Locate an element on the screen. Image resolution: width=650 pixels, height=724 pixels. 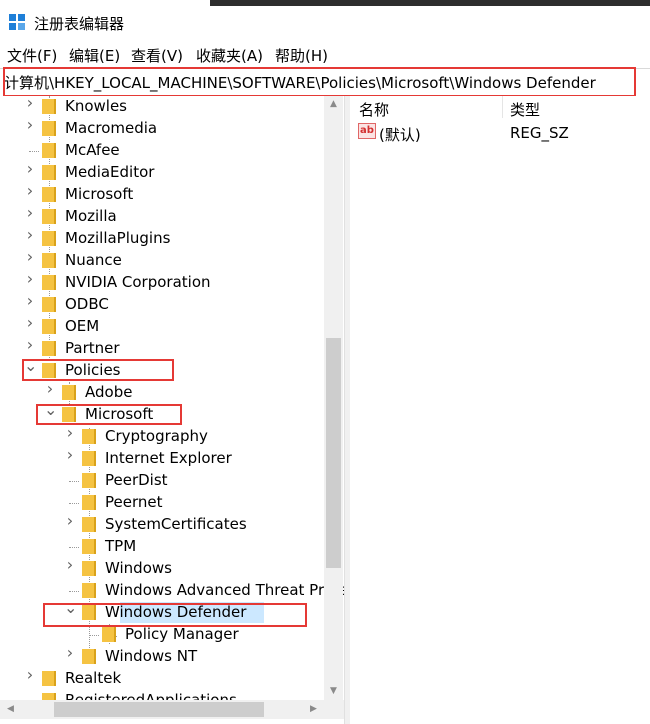
tree-horizontal-scrollbar: ◀ ▶ is located at coordinates (172, 709).